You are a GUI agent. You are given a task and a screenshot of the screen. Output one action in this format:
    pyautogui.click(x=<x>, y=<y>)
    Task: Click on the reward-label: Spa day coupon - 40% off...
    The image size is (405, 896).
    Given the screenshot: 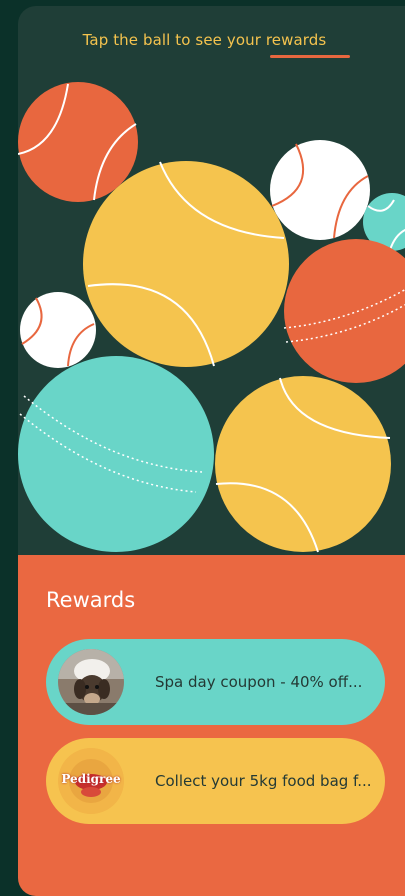 What is the action you would take?
    pyautogui.click(x=259, y=682)
    